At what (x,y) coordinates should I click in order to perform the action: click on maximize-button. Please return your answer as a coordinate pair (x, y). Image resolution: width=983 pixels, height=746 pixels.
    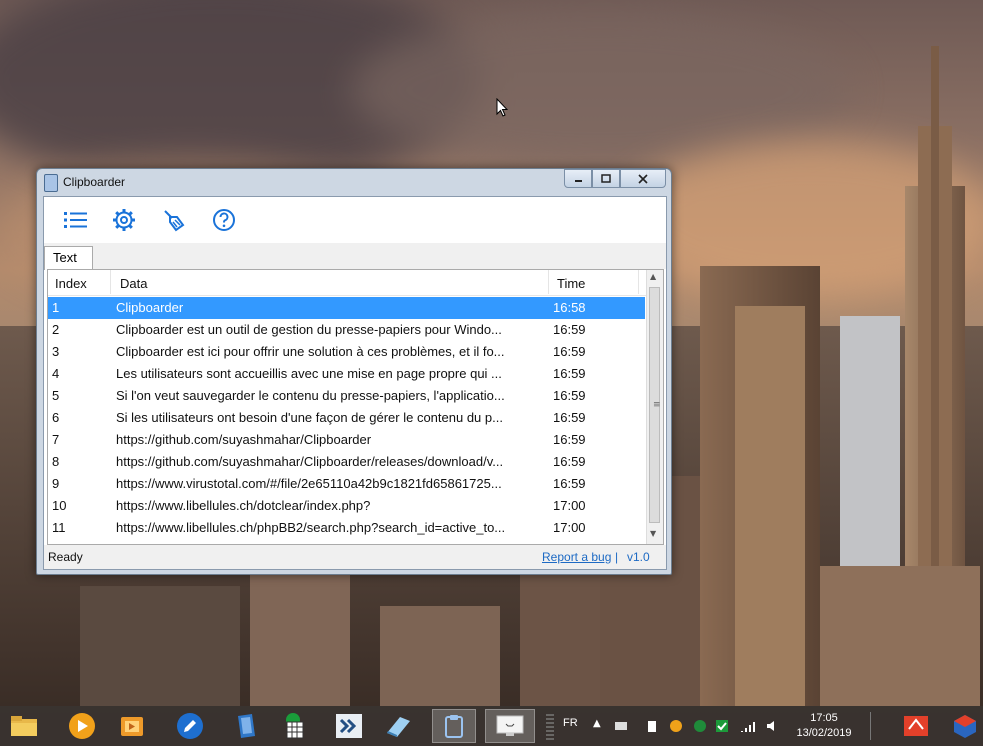
    Looking at the image, I should click on (606, 178).